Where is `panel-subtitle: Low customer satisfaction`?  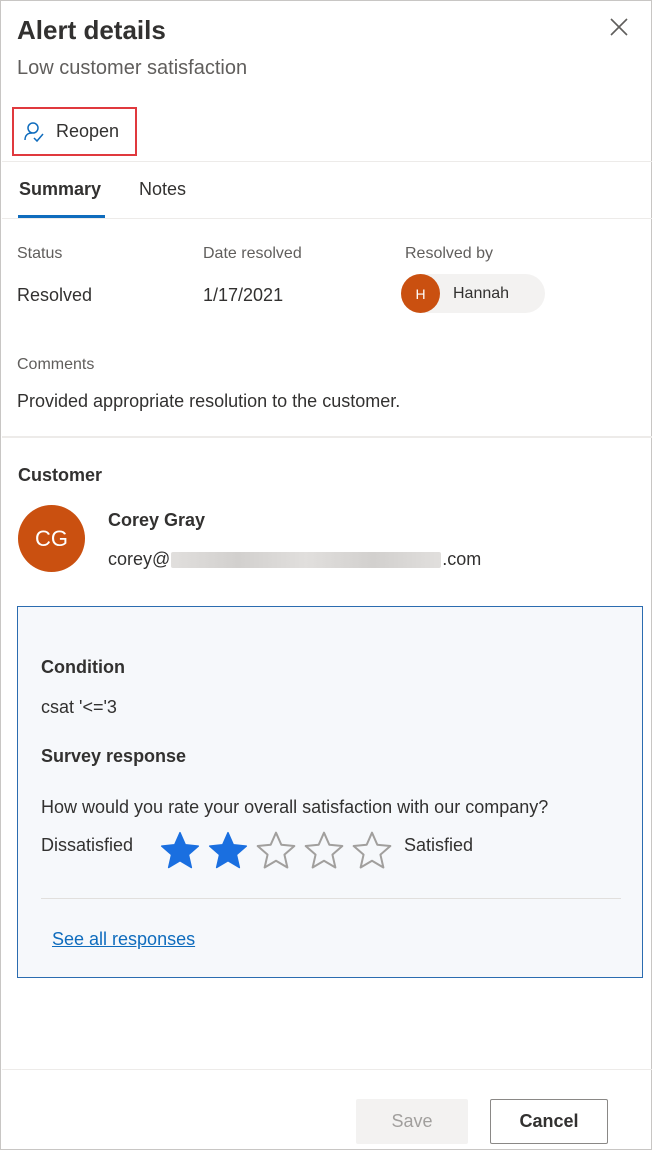
panel-subtitle: Low customer satisfaction is located at coordinates (132, 68).